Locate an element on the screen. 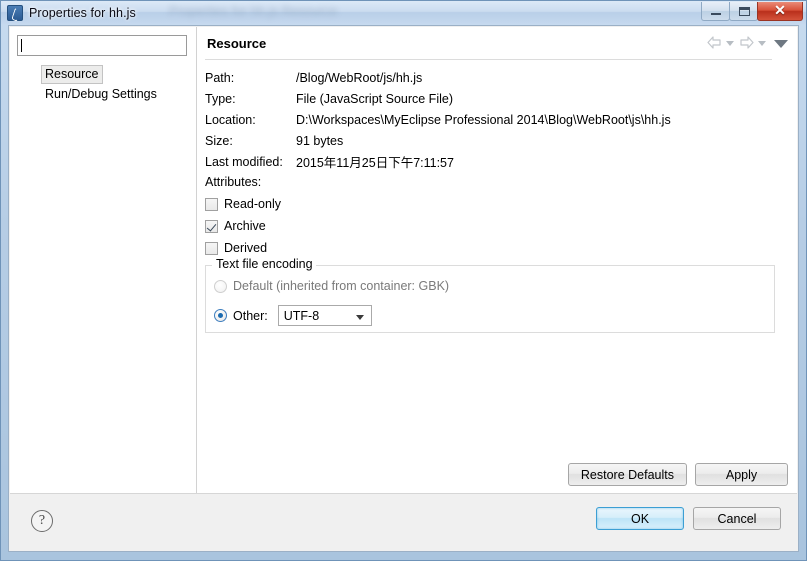 This screenshot has height=561, width=807. chevron-down-icon is located at coordinates (359, 317).